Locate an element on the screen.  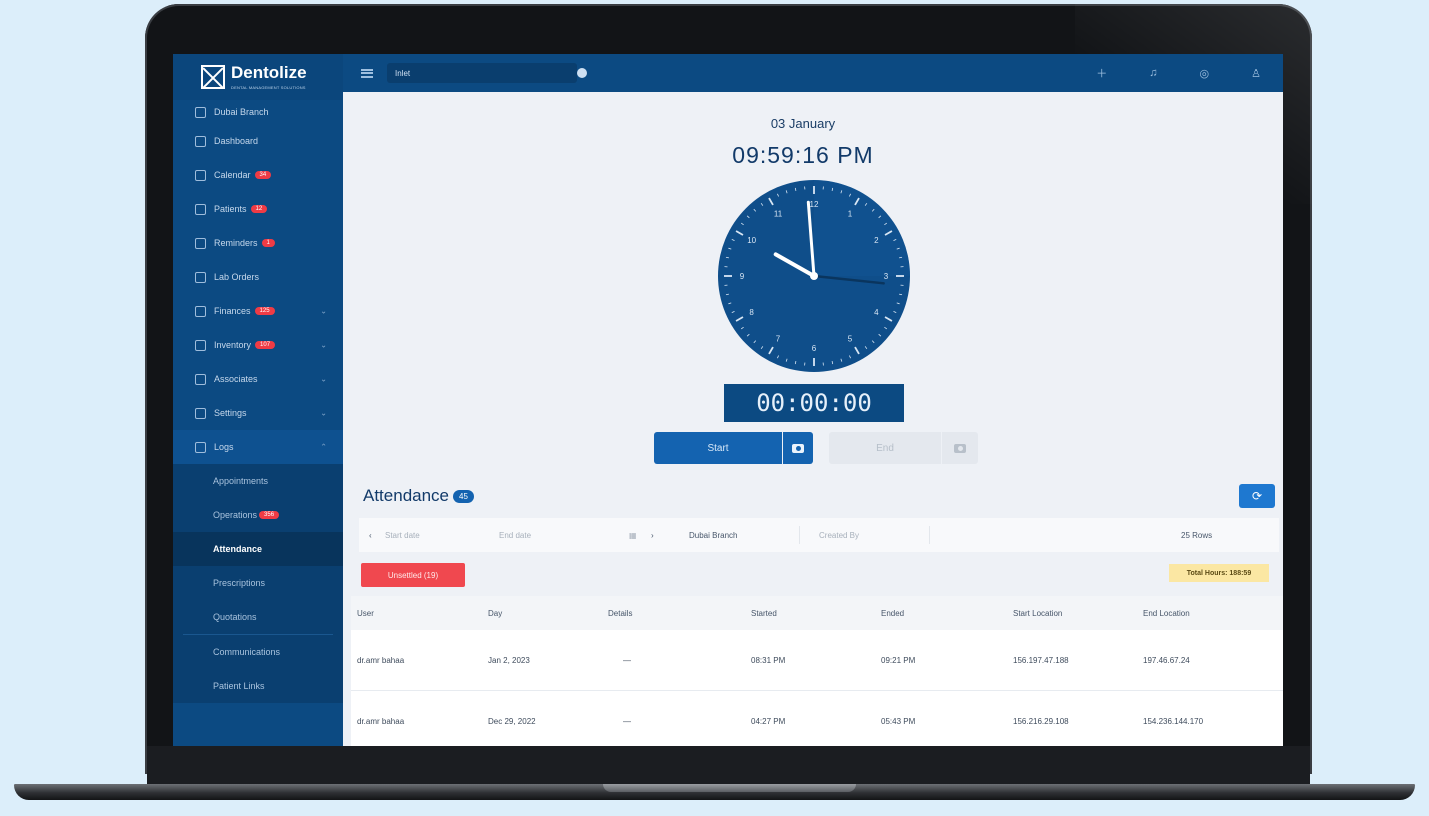
add-icon: ＋ is located at coordinates (1101, 73).